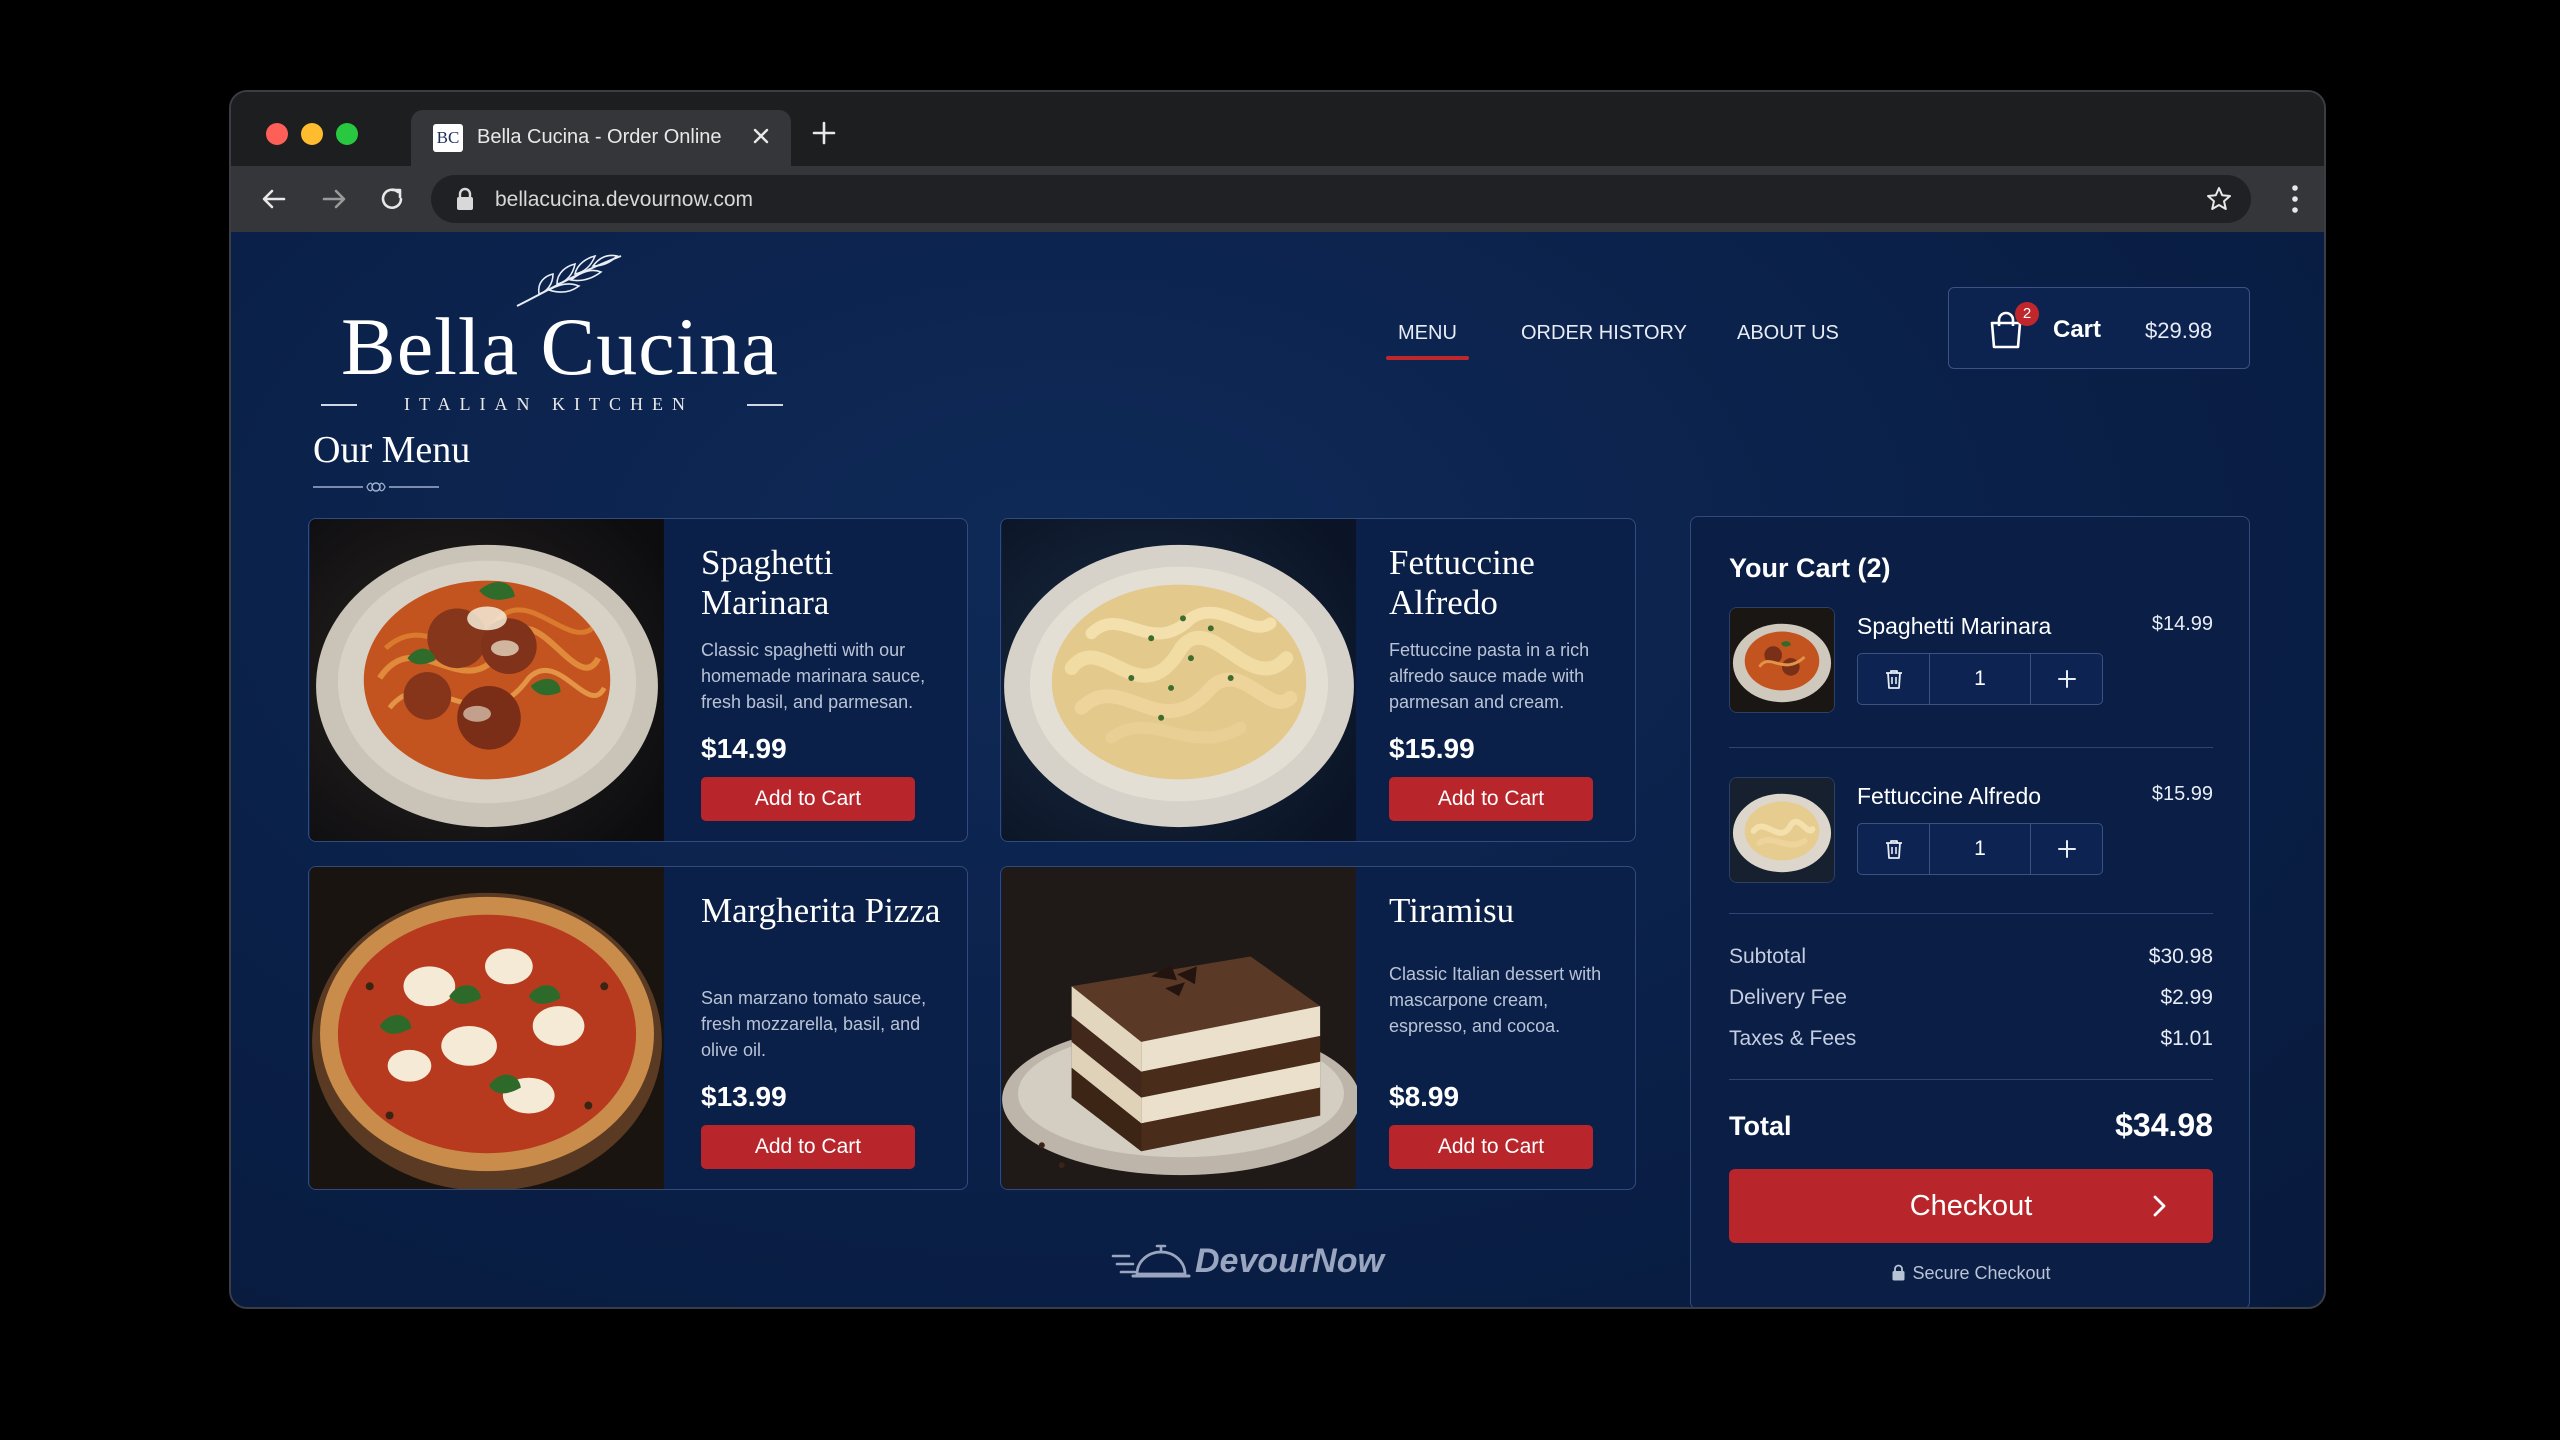  I want to click on chevron-right-icon, so click(2159, 1206).